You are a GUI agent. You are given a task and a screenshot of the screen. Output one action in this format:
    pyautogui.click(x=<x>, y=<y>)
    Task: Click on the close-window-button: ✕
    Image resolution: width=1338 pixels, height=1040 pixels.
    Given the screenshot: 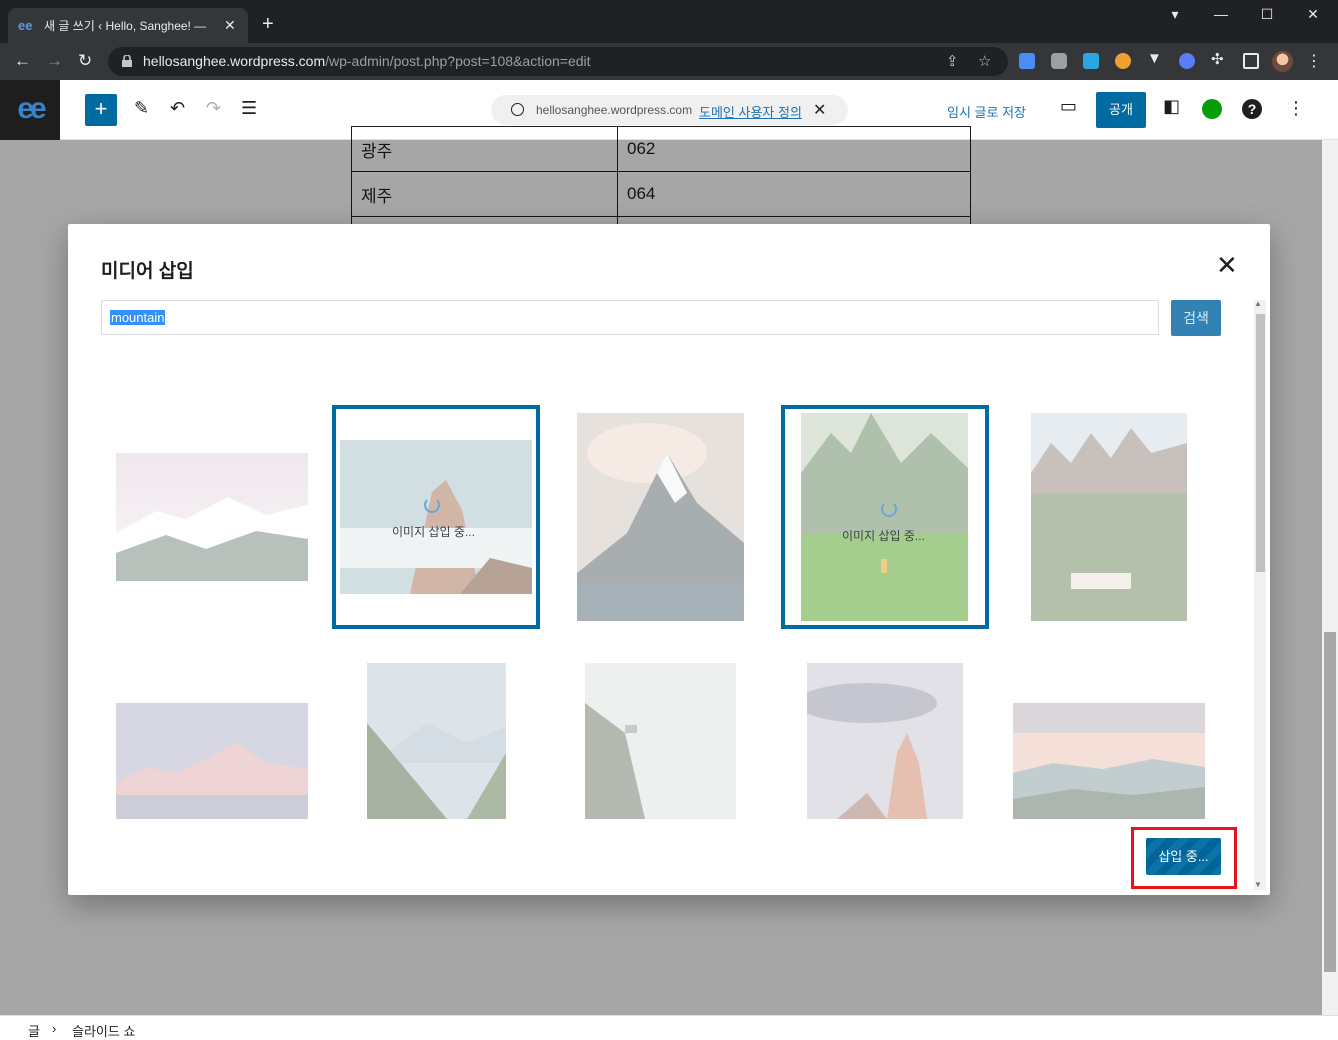 What is the action you would take?
    pyautogui.click(x=1313, y=14)
    